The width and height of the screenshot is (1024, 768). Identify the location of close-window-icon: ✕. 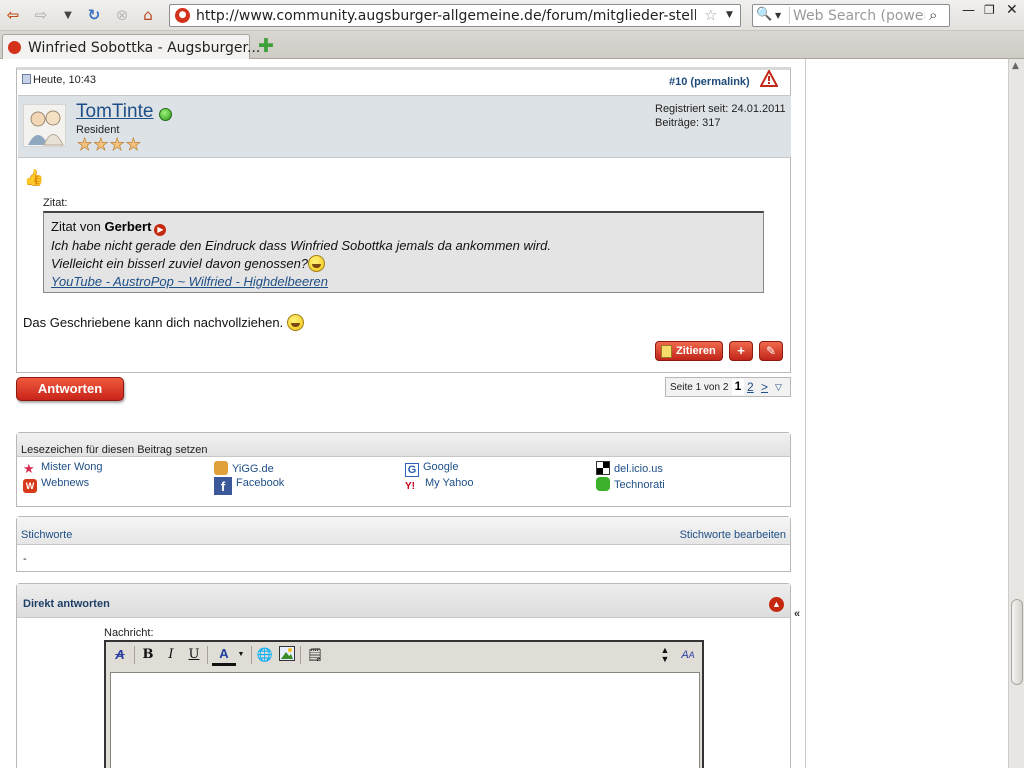
(1012, 10).